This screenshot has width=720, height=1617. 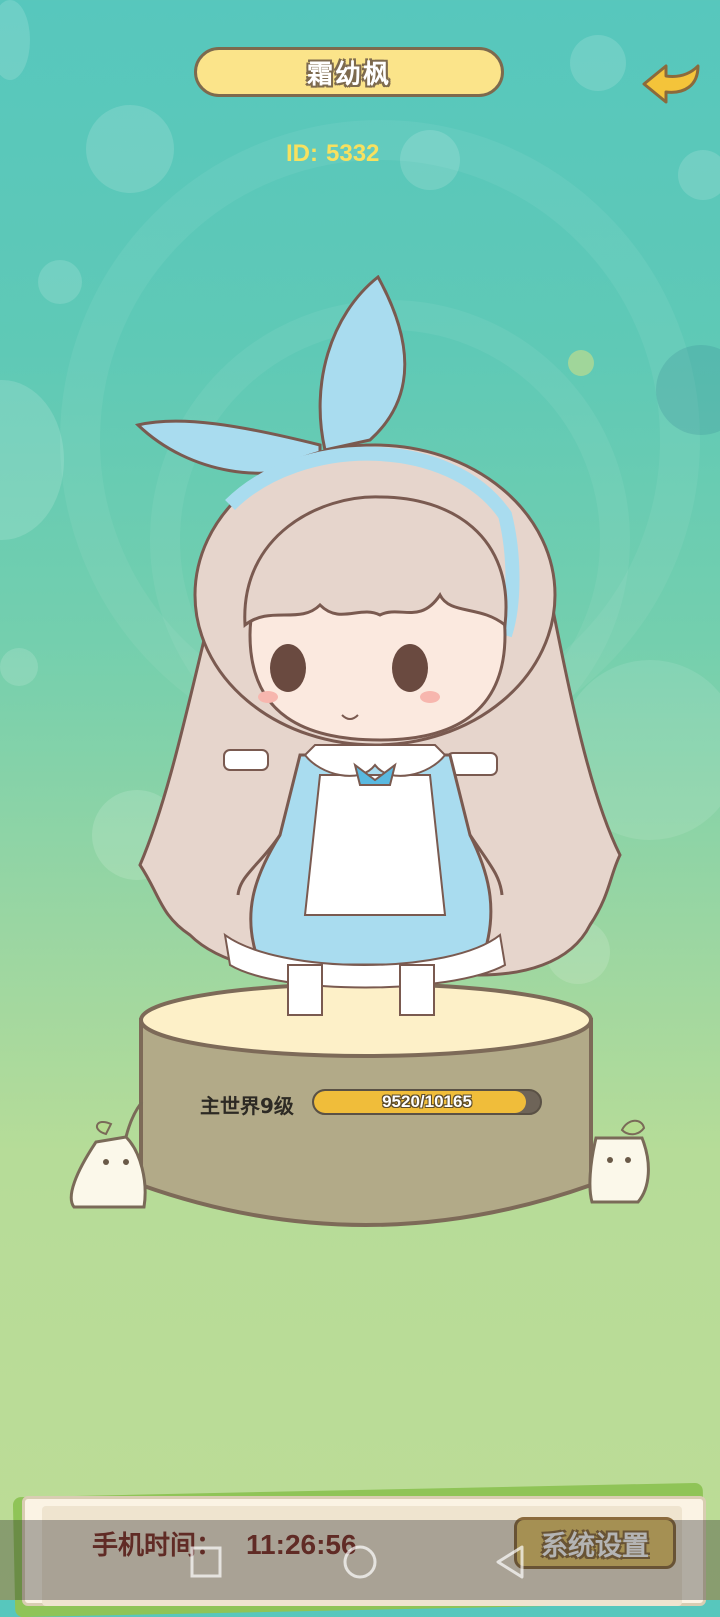 What do you see at coordinates (353, 153) in the screenshot?
I see `player-id-value: 5332` at bounding box center [353, 153].